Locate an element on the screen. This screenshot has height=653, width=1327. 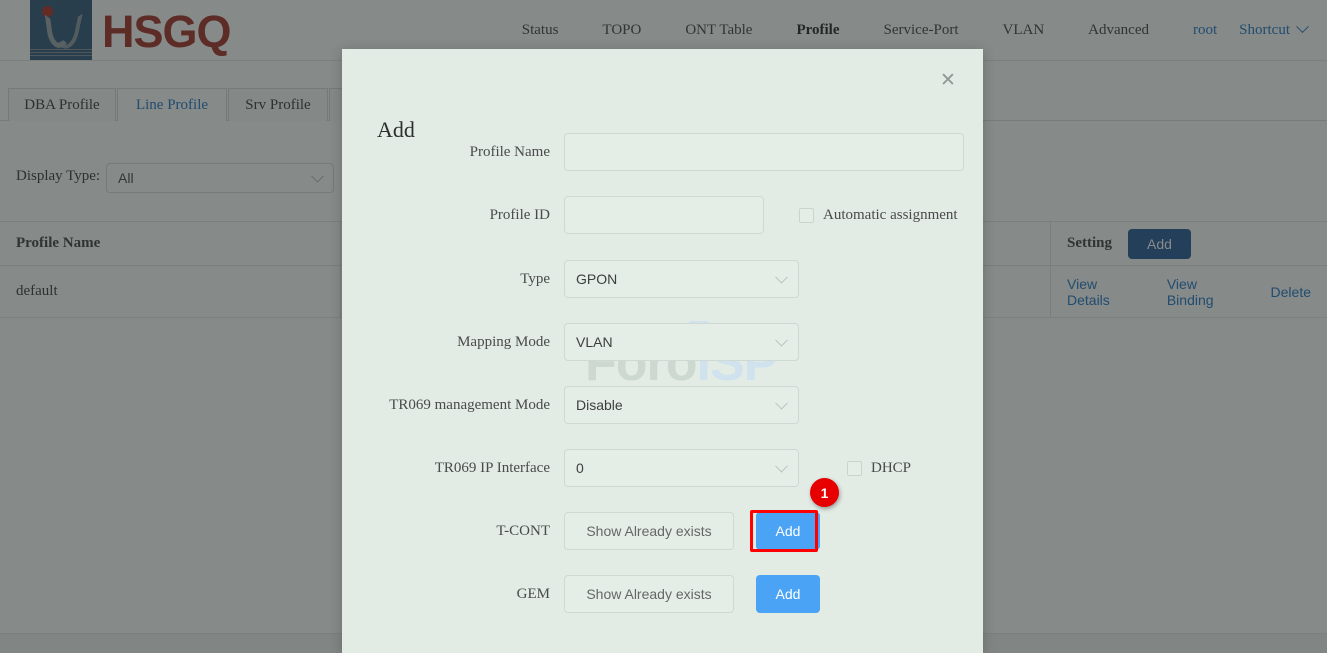
tr069-management-mode-select: Disable is located at coordinates (681, 405).